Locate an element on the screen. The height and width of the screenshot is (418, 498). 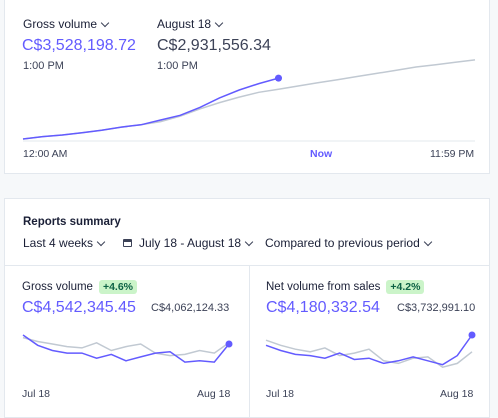
net-volume-sparkline is located at coordinates (370, 350).